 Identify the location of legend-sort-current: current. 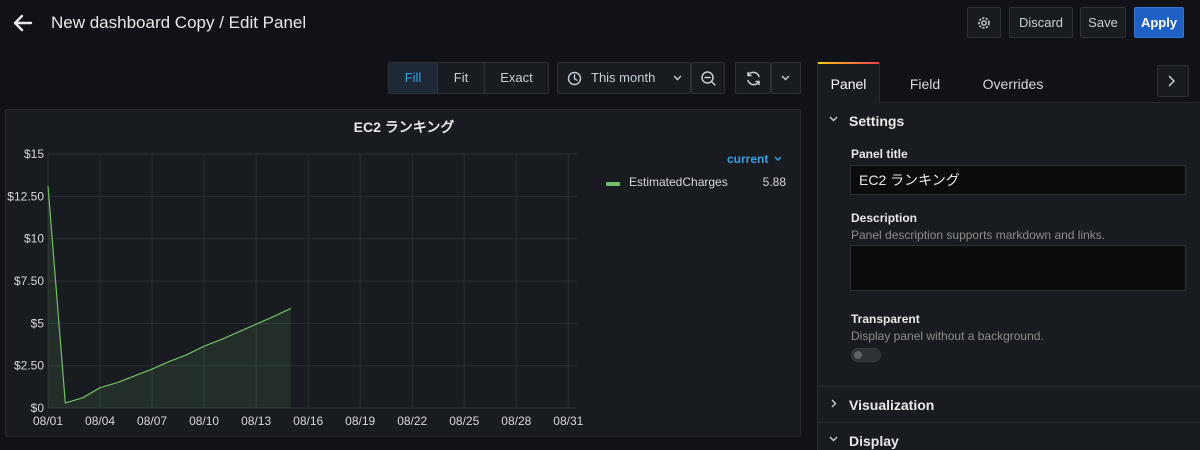
(754, 159).